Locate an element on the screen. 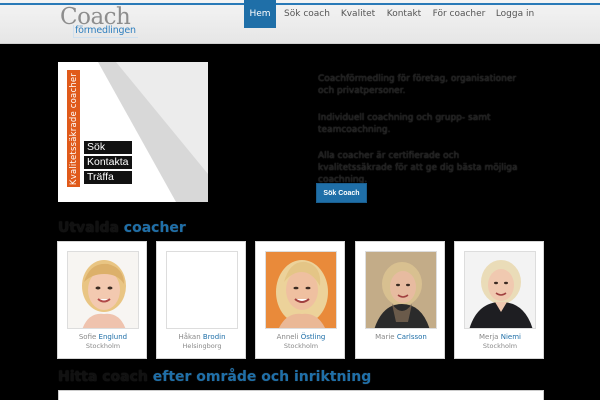 Image resolution: width=600 pixels, height=400 pixels. featured-title-text: Utvalda is located at coordinates (88, 228).